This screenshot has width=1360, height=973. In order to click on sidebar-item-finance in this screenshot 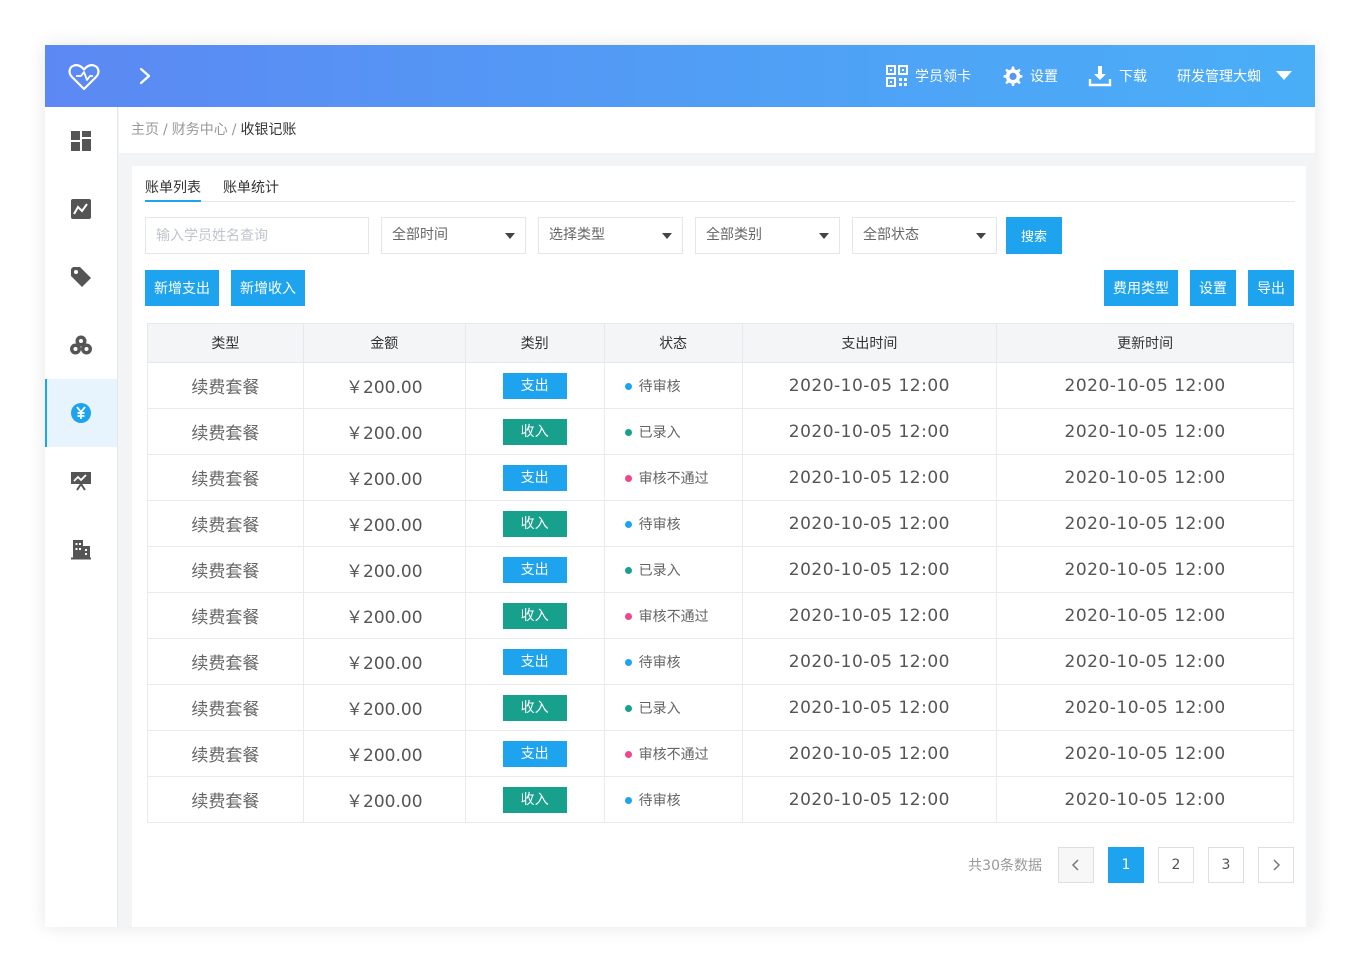, I will do `click(81, 413)`.